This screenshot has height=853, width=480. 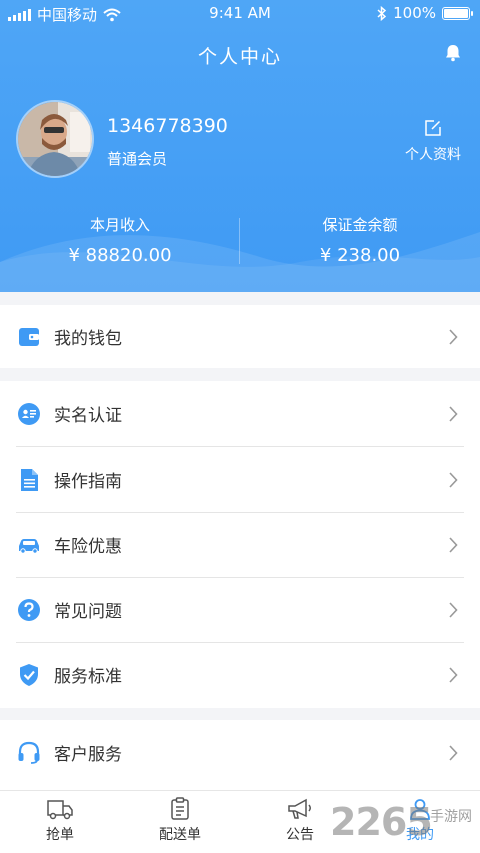 I want to click on menu-item-standard: 服务标准, so click(x=240, y=674).